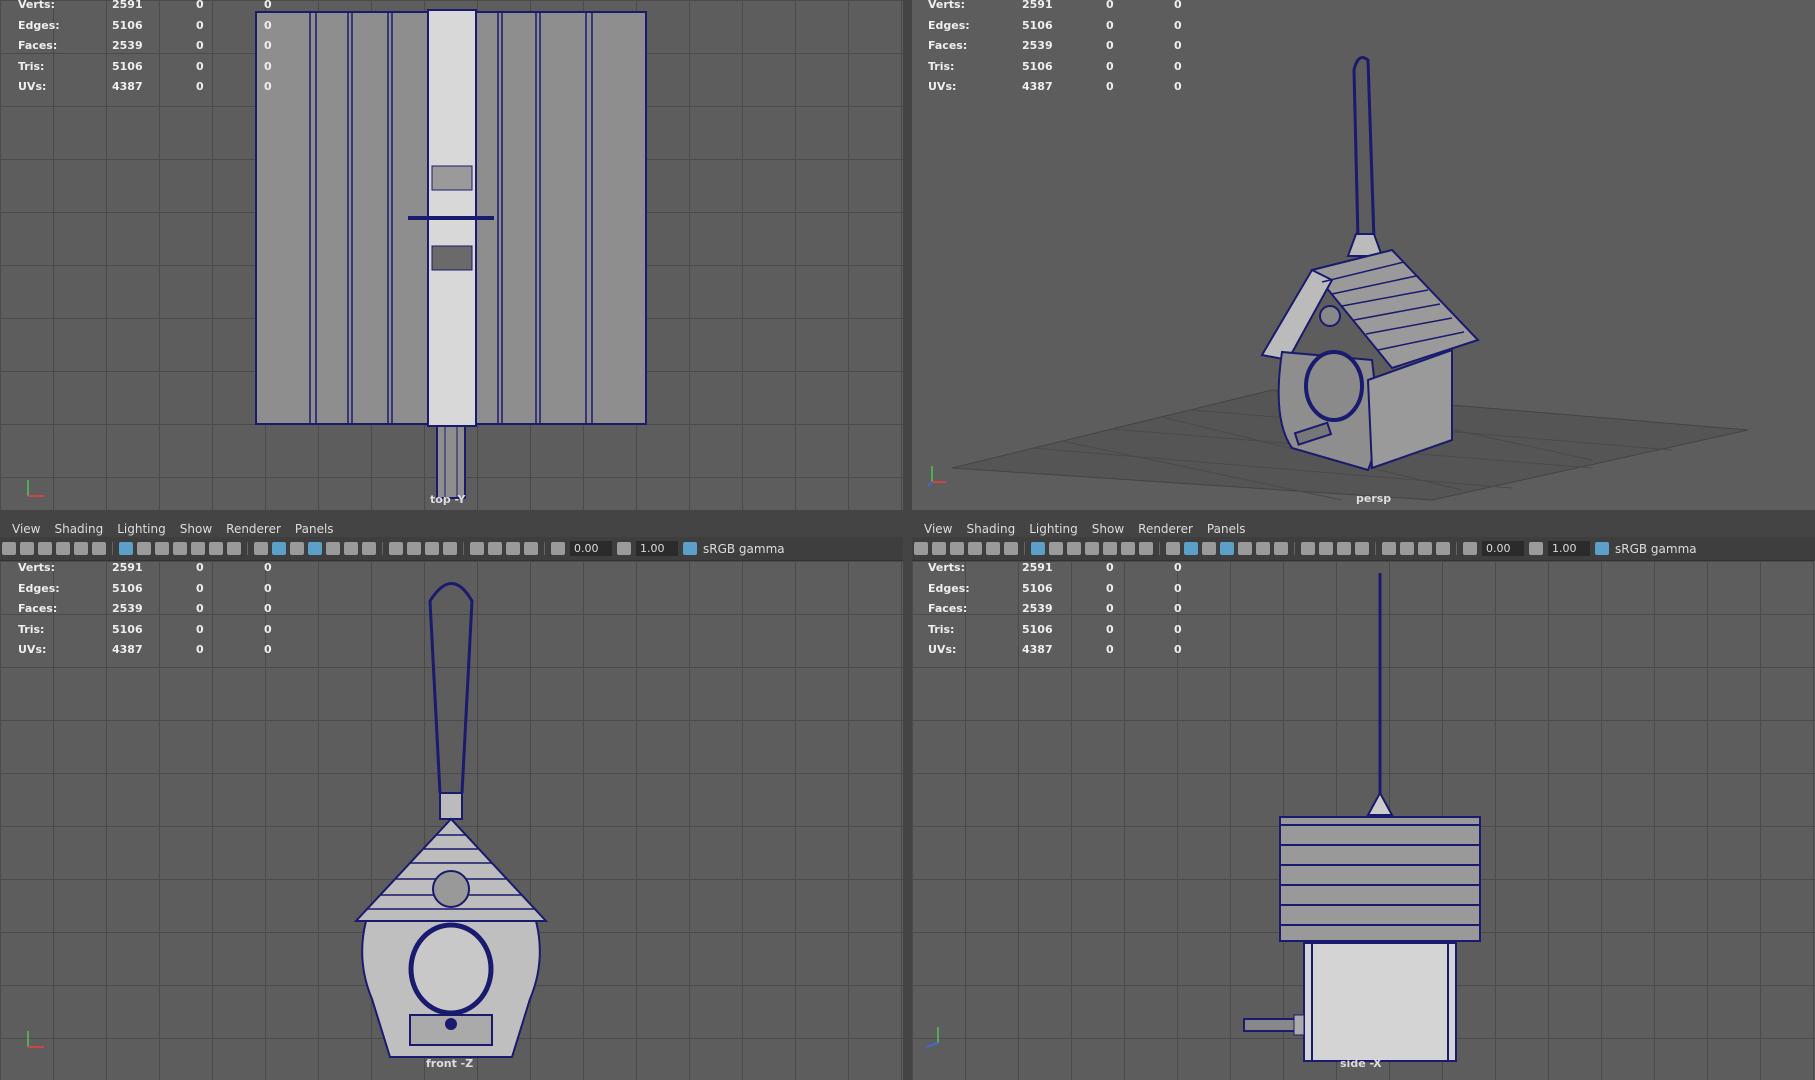 The image size is (1815, 1080). What do you see at coordinates (448, 499) in the screenshot?
I see `camera-label-top: top -Y` at bounding box center [448, 499].